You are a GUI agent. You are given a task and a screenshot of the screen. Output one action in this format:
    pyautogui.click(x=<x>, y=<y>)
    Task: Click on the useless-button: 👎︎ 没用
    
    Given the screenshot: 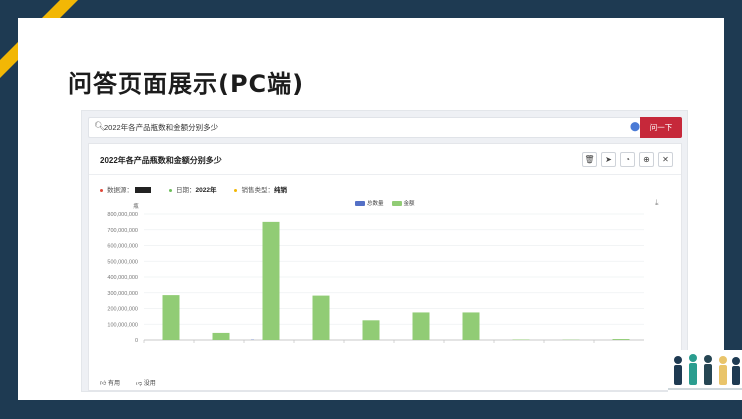 What is the action you would take?
    pyautogui.click(x=146, y=382)
    